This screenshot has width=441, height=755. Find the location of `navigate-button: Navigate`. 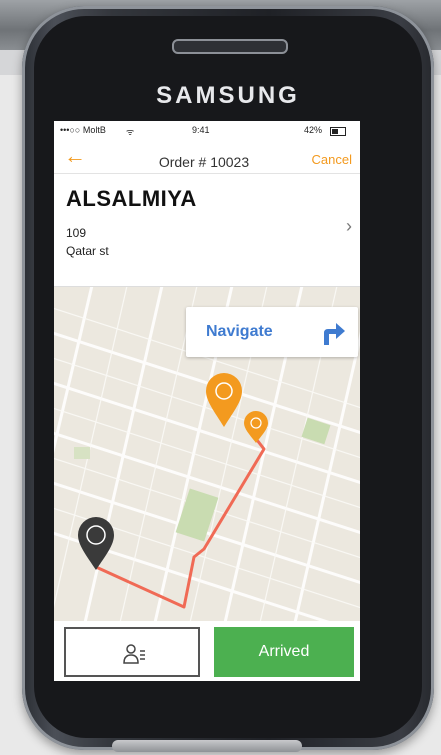

navigate-button: Navigate is located at coordinates (272, 332).